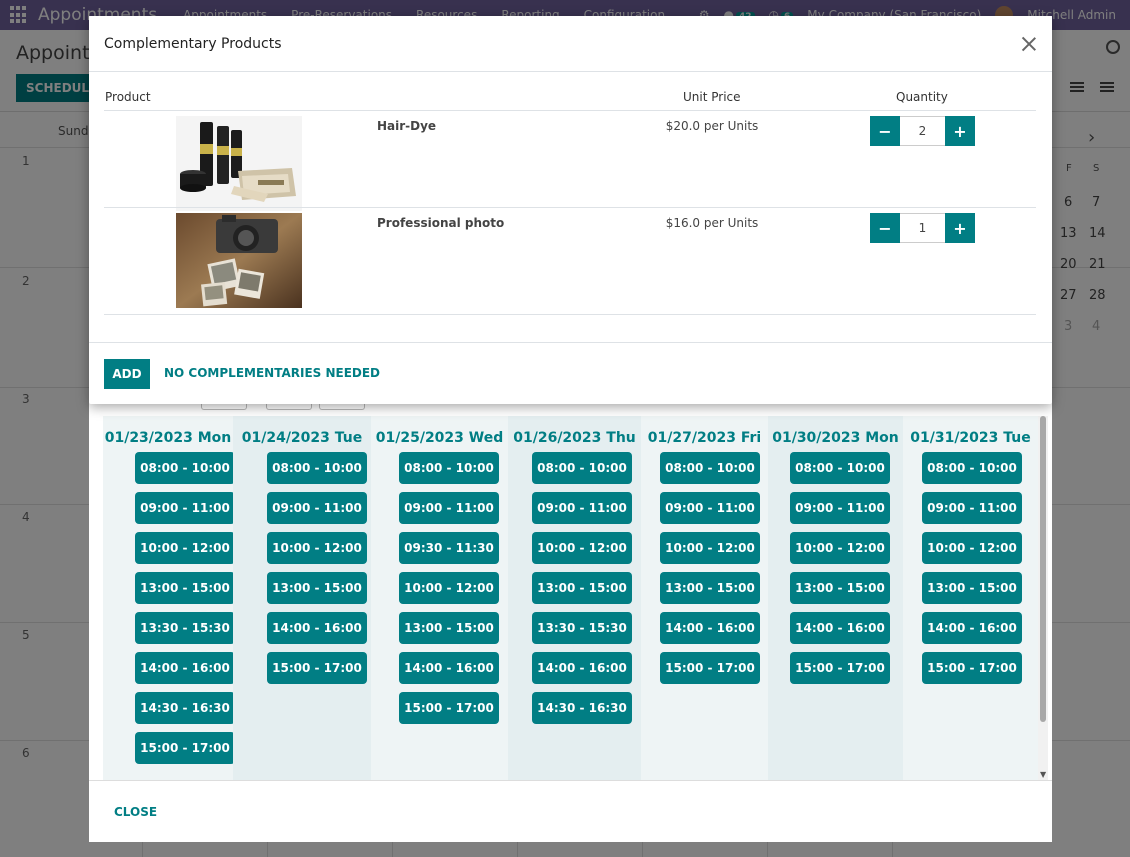  What do you see at coordinates (439, 438) in the screenshot?
I see `day-title: 01/25/2023 Wed` at bounding box center [439, 438].